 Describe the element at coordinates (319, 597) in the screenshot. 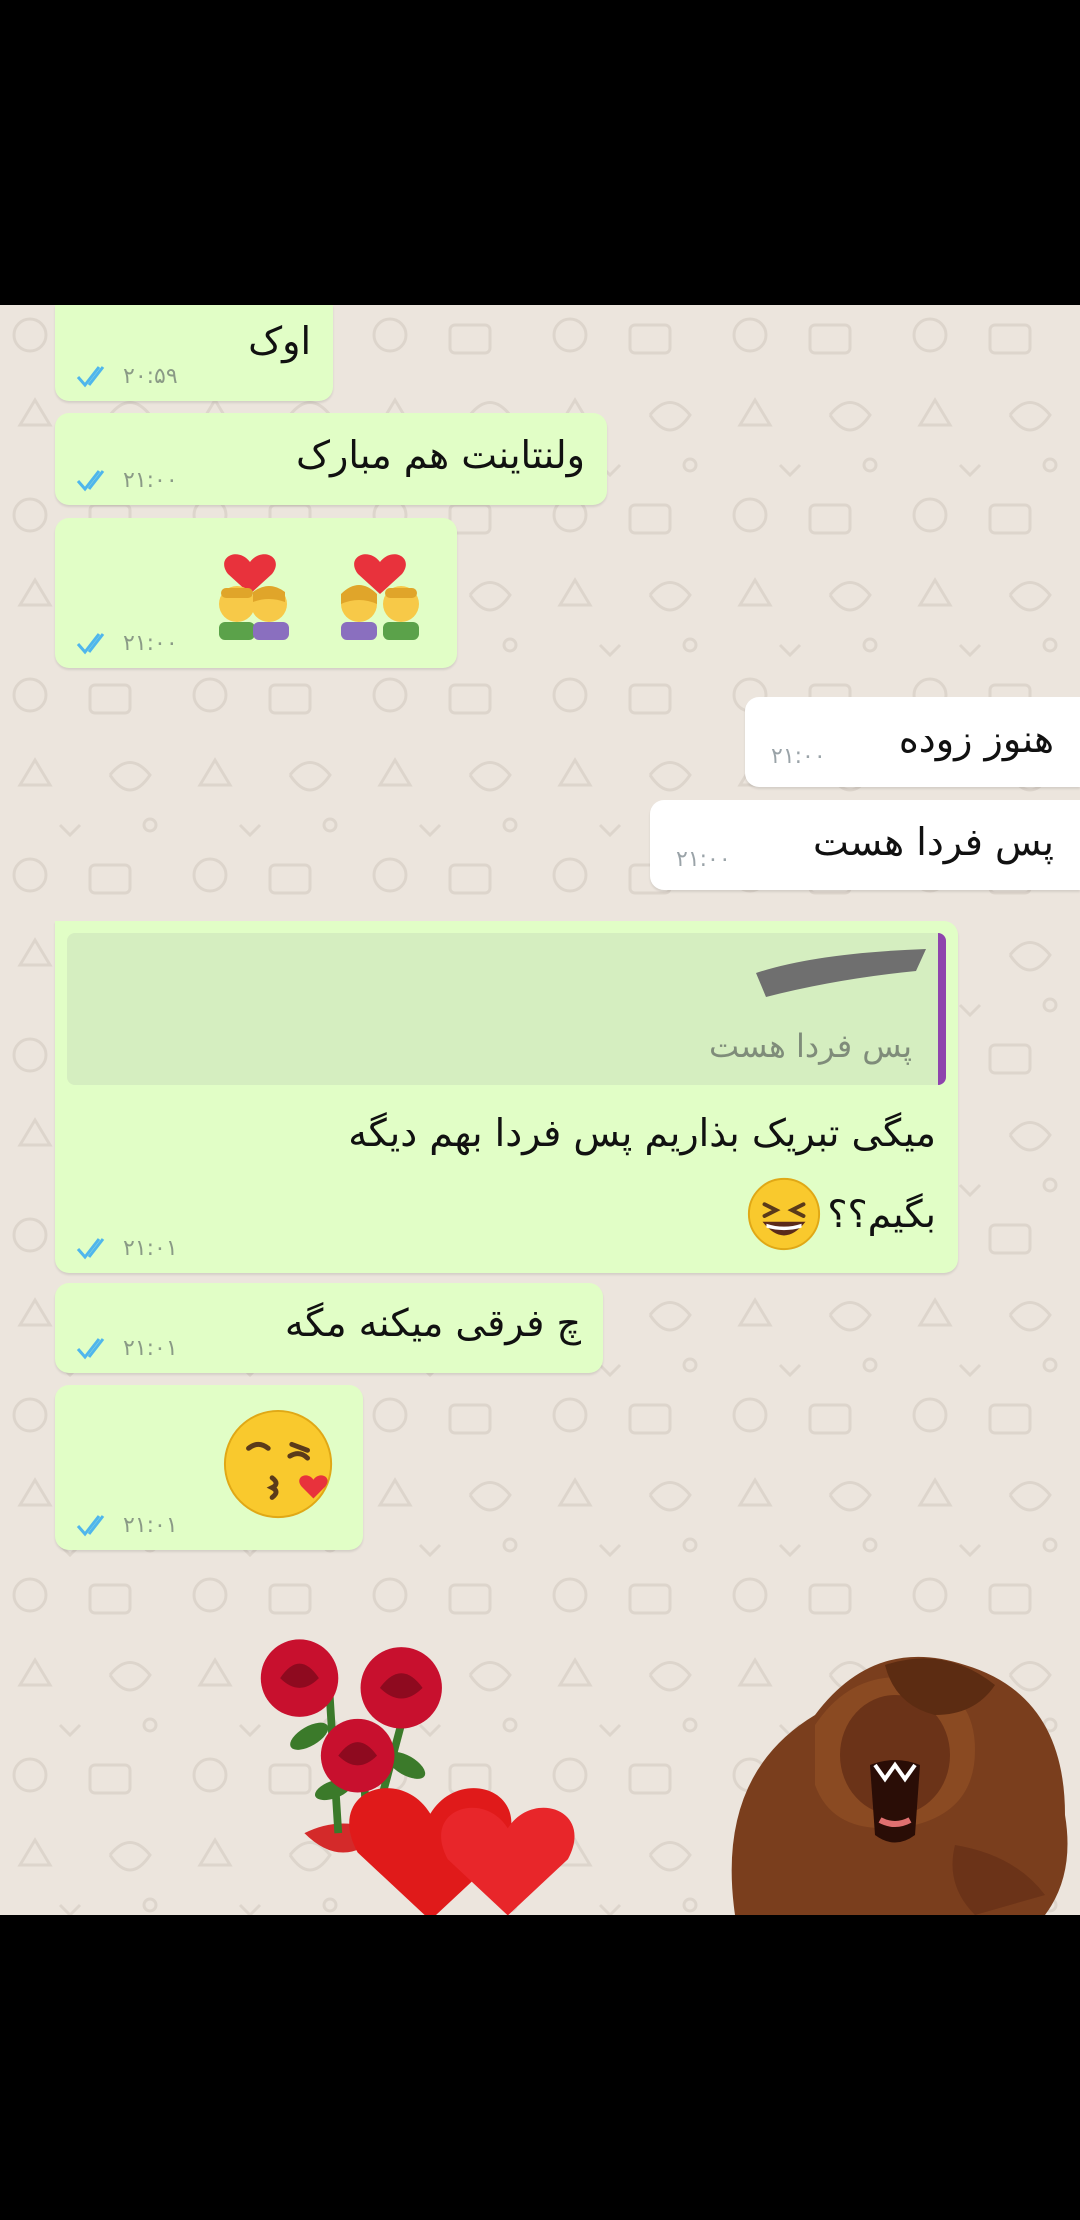

I see `couple-with-heart-emoji` at that location.